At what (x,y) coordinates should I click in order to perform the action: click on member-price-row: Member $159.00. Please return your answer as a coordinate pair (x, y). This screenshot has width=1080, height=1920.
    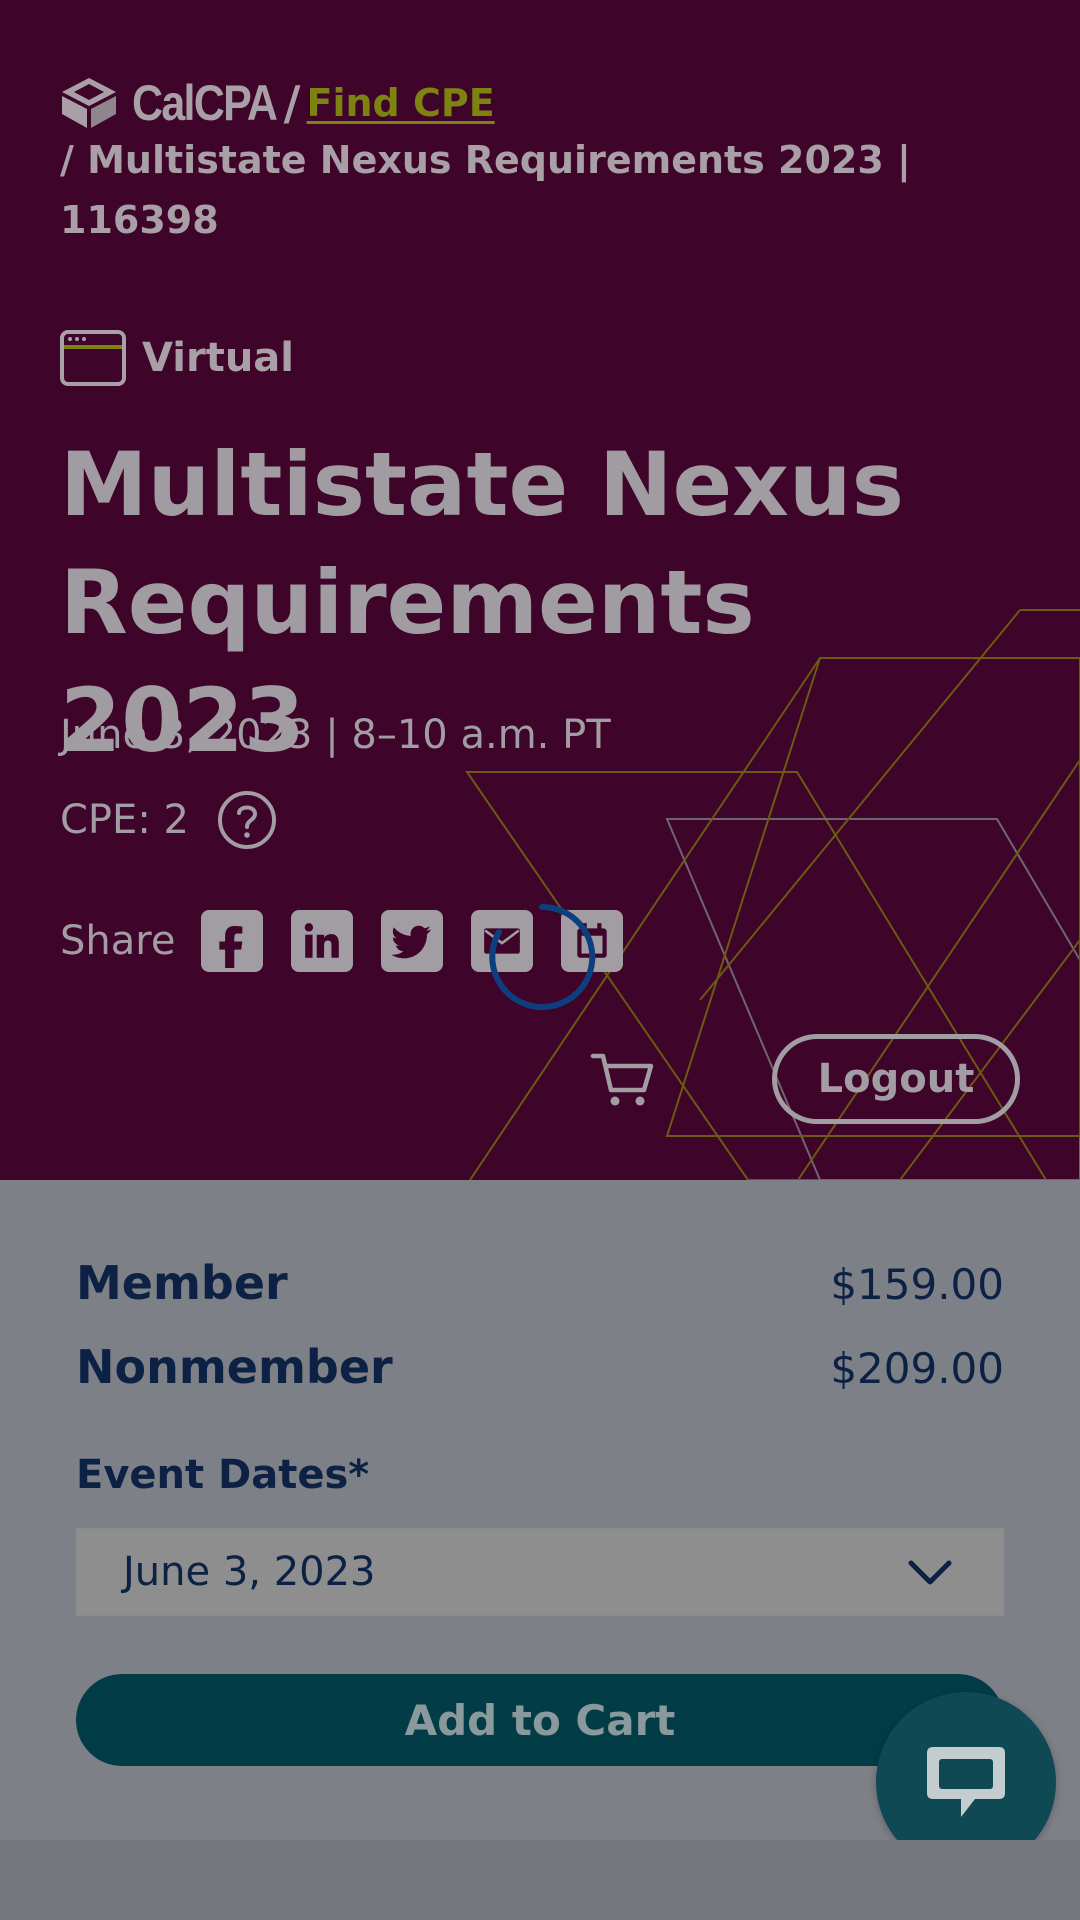
    Looking at the image, I should click on (540, 1283).